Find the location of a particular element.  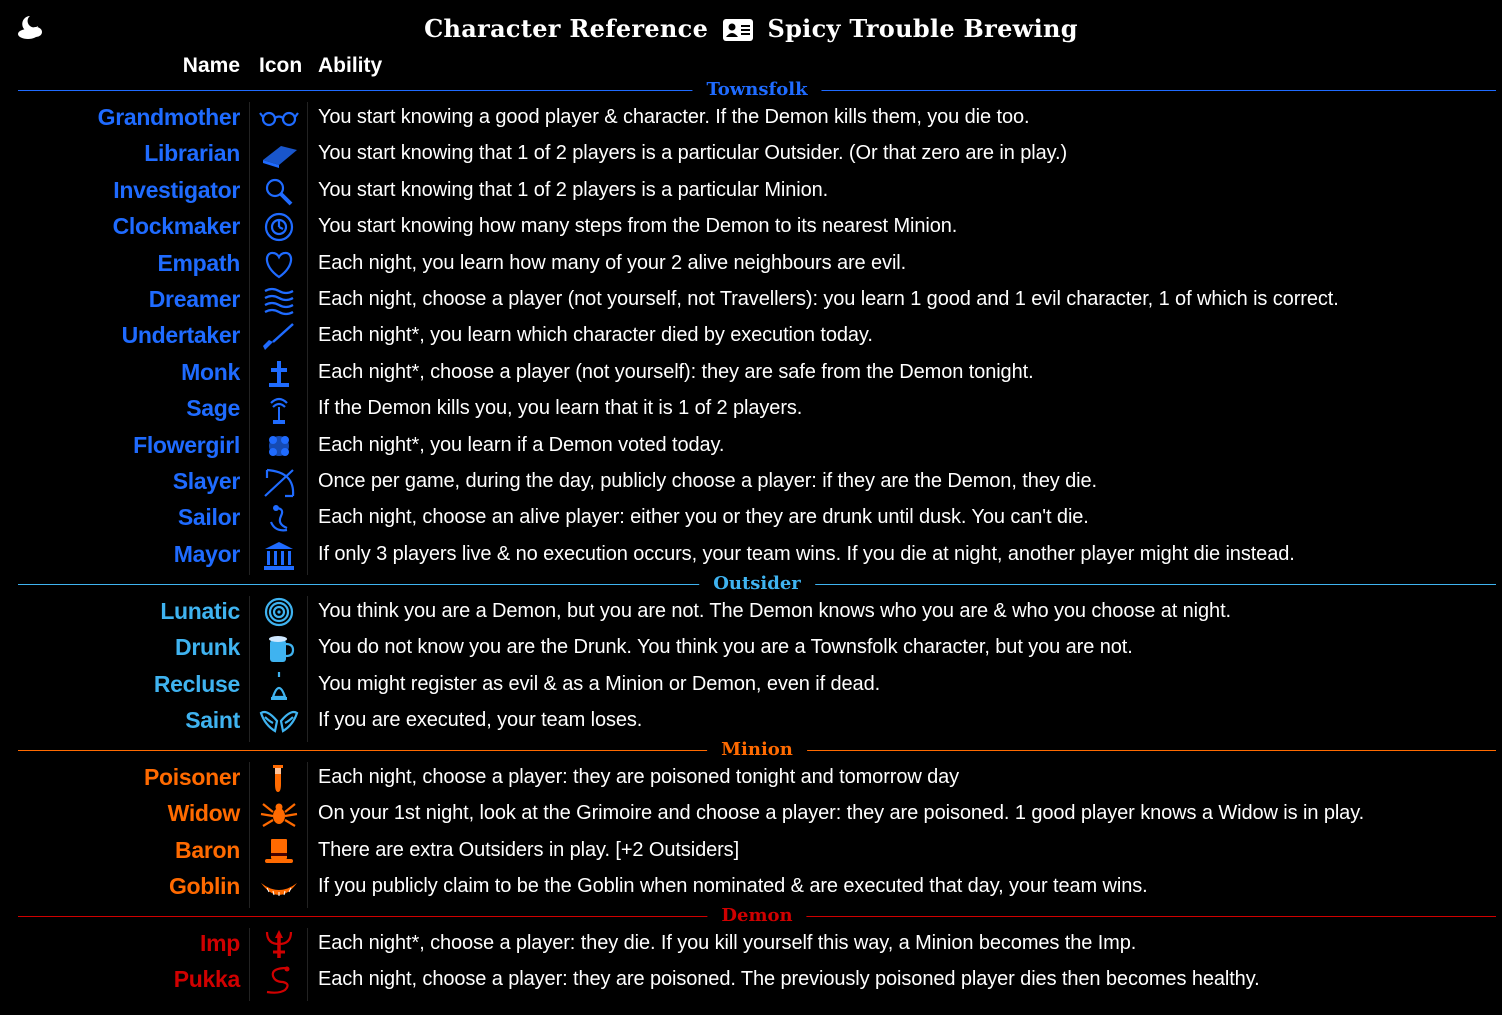

character-name: Librarian is located at coordinates (192, 153).